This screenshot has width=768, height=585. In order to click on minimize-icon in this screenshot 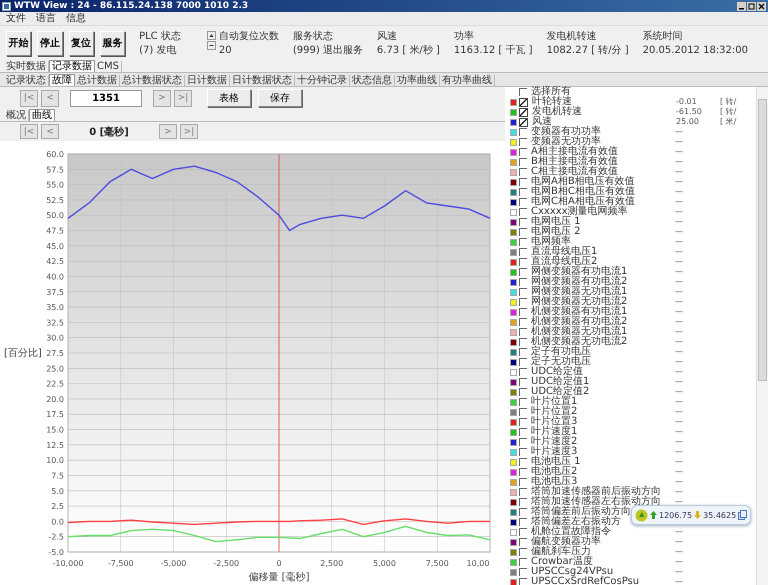, I will do `click(741, 6)`.